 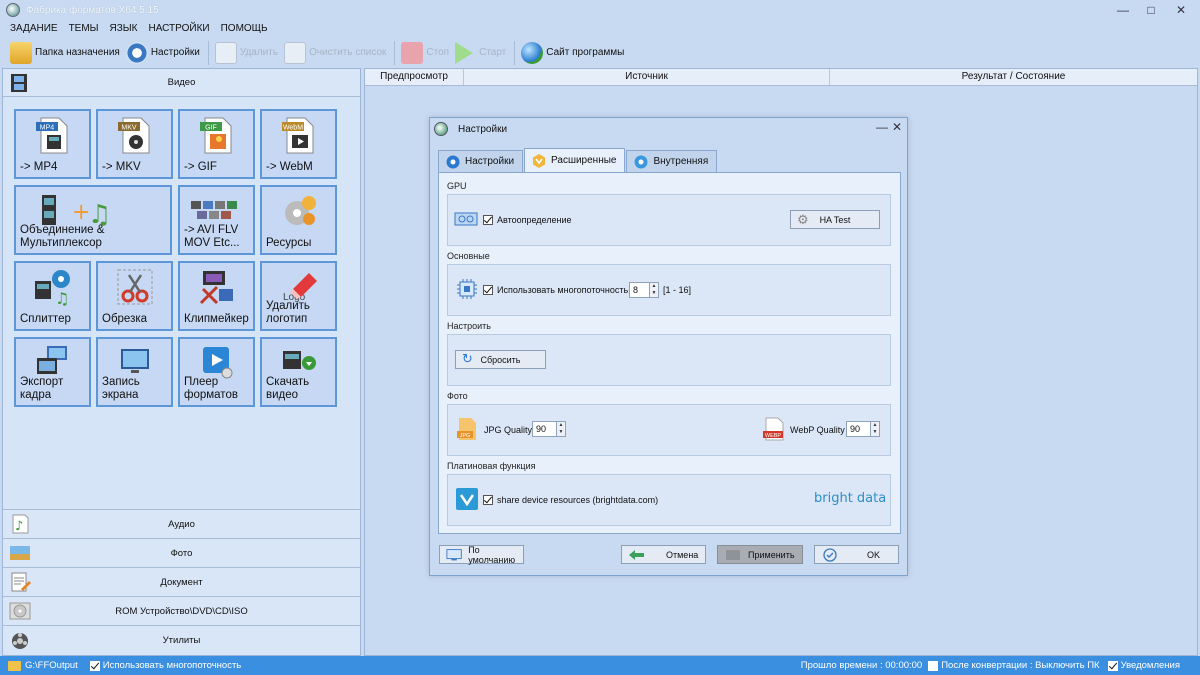 What do you see at coordinates (647, 77) in the screenshot?
I see `column-source: Источник` at bounding box center [647, 77].